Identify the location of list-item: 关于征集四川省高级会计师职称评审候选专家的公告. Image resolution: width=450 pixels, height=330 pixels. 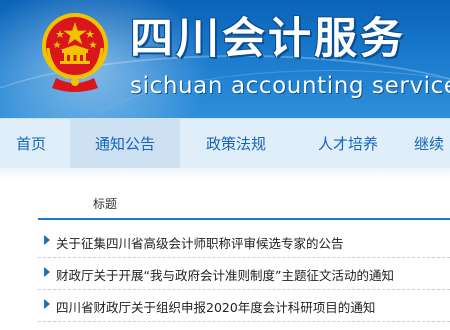
(244, 242).